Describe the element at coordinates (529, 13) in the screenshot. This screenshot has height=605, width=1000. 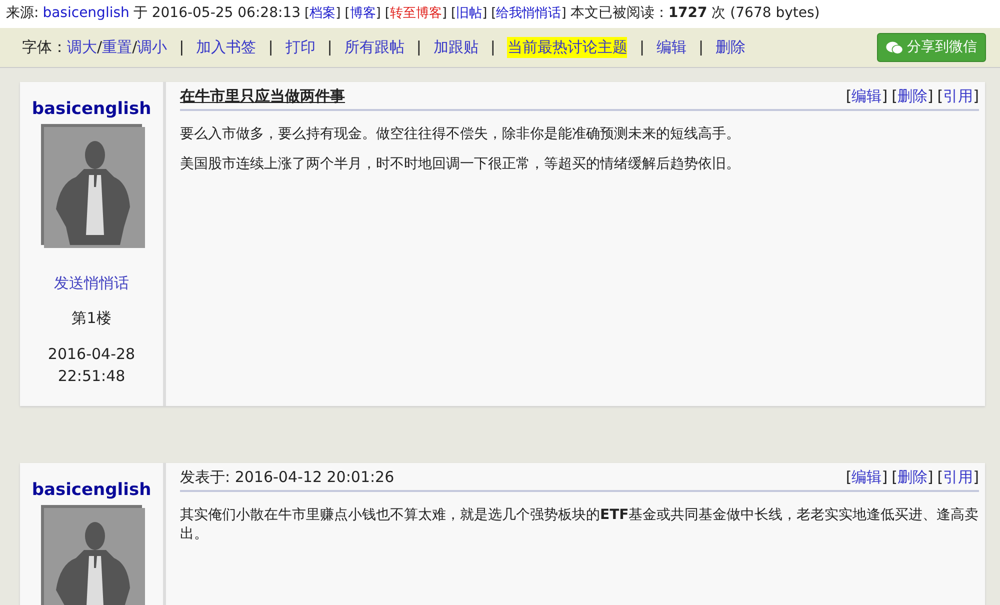
I see `bracketed-link: 给我悄悄话` at that location.